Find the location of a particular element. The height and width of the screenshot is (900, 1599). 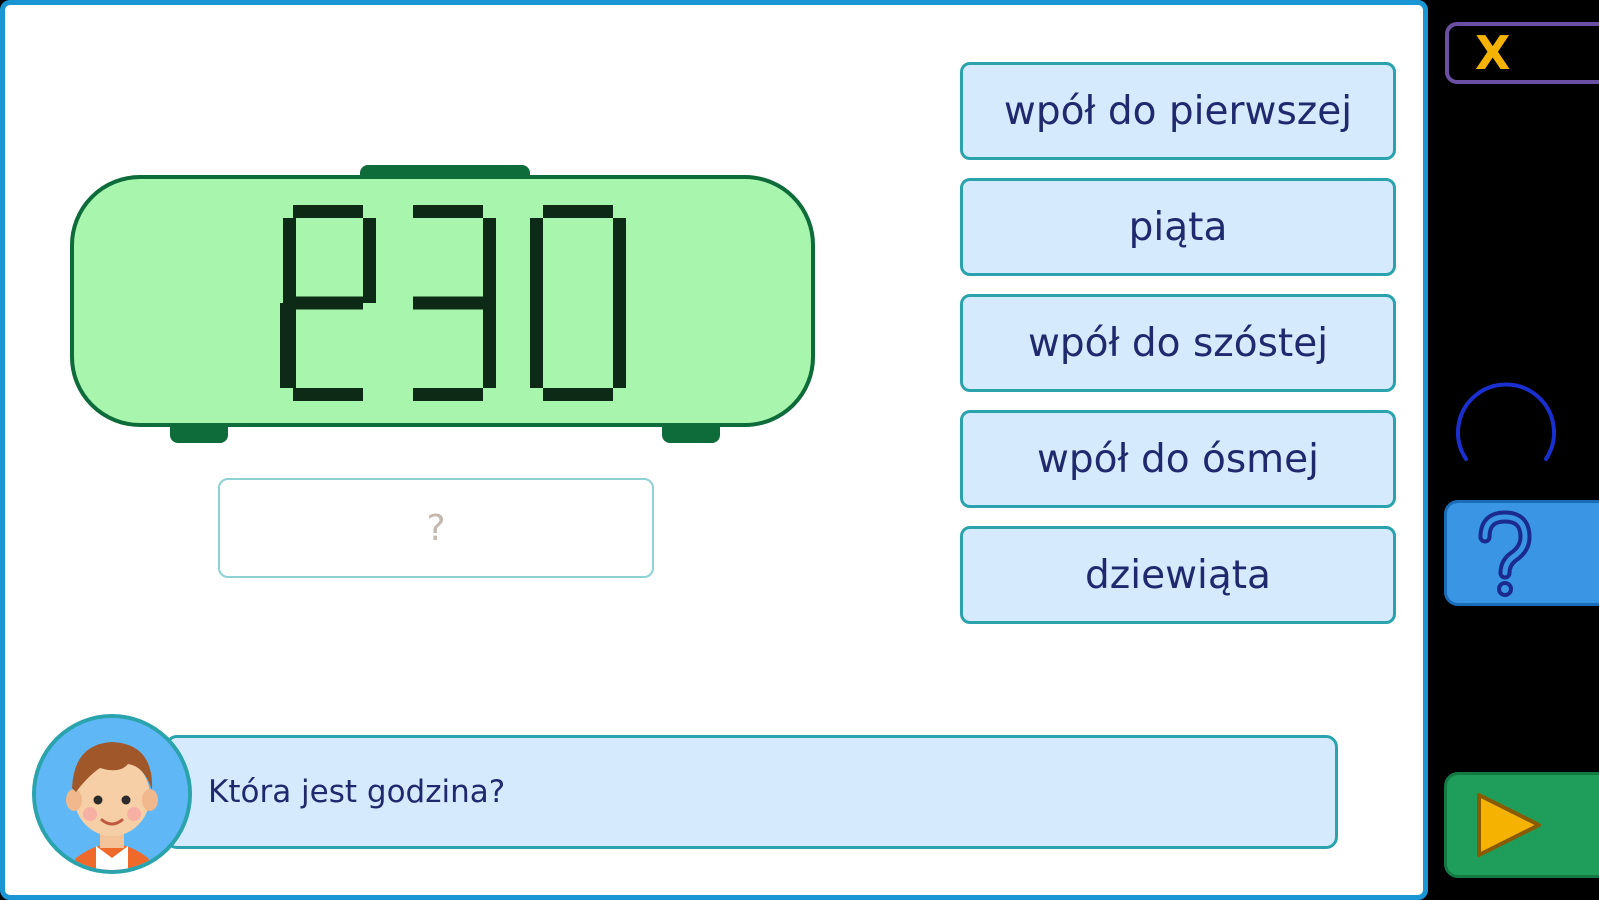

option-button: wpół do szóstej is located at coordinates (1178, 343).